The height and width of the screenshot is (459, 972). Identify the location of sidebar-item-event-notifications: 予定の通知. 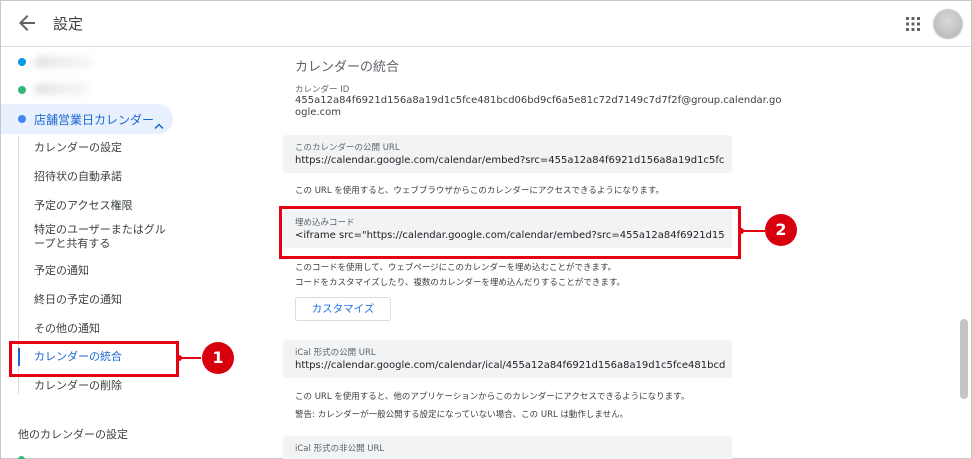
(61, 271).